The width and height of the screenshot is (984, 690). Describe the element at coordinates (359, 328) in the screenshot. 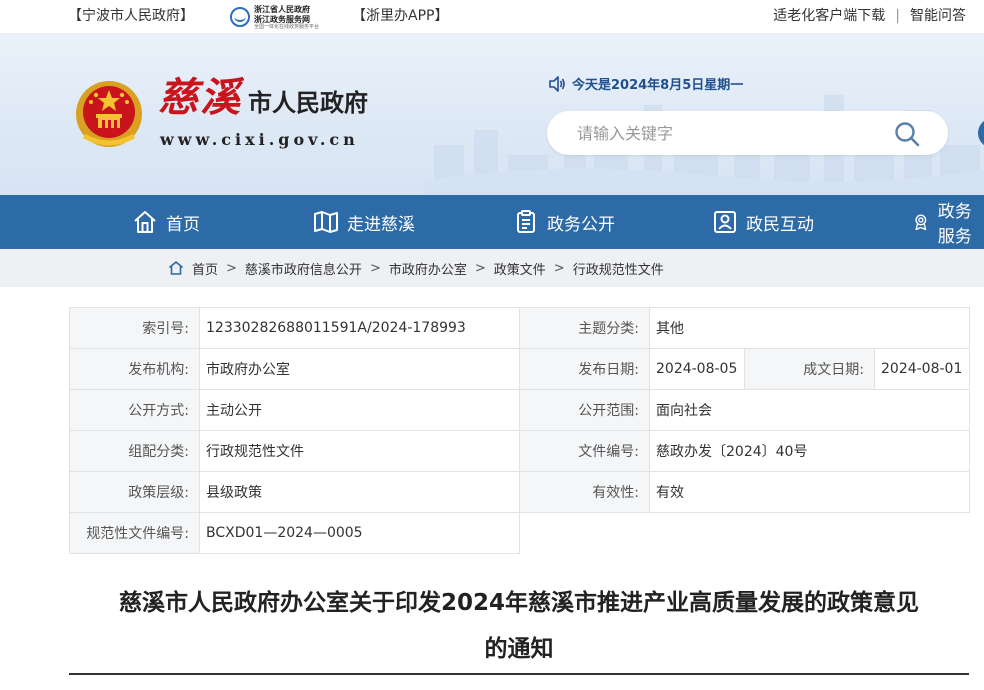

I see `index-no-value: 12330282688011591A/2024-178993` at that location.